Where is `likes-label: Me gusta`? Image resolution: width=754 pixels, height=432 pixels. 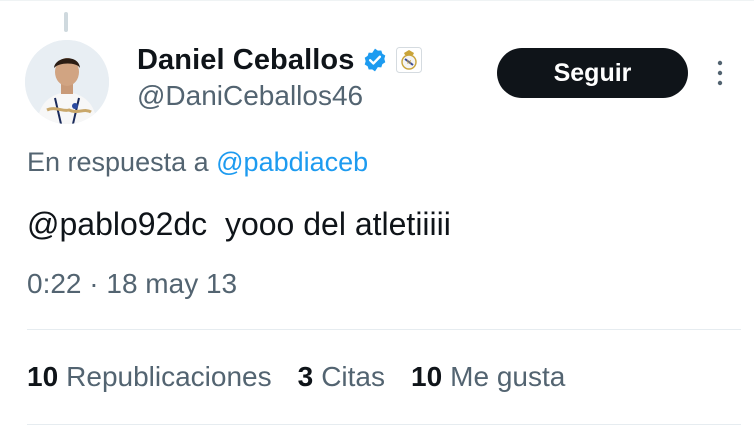 likes-label: Me gusta is located at coordinates (508, 376).